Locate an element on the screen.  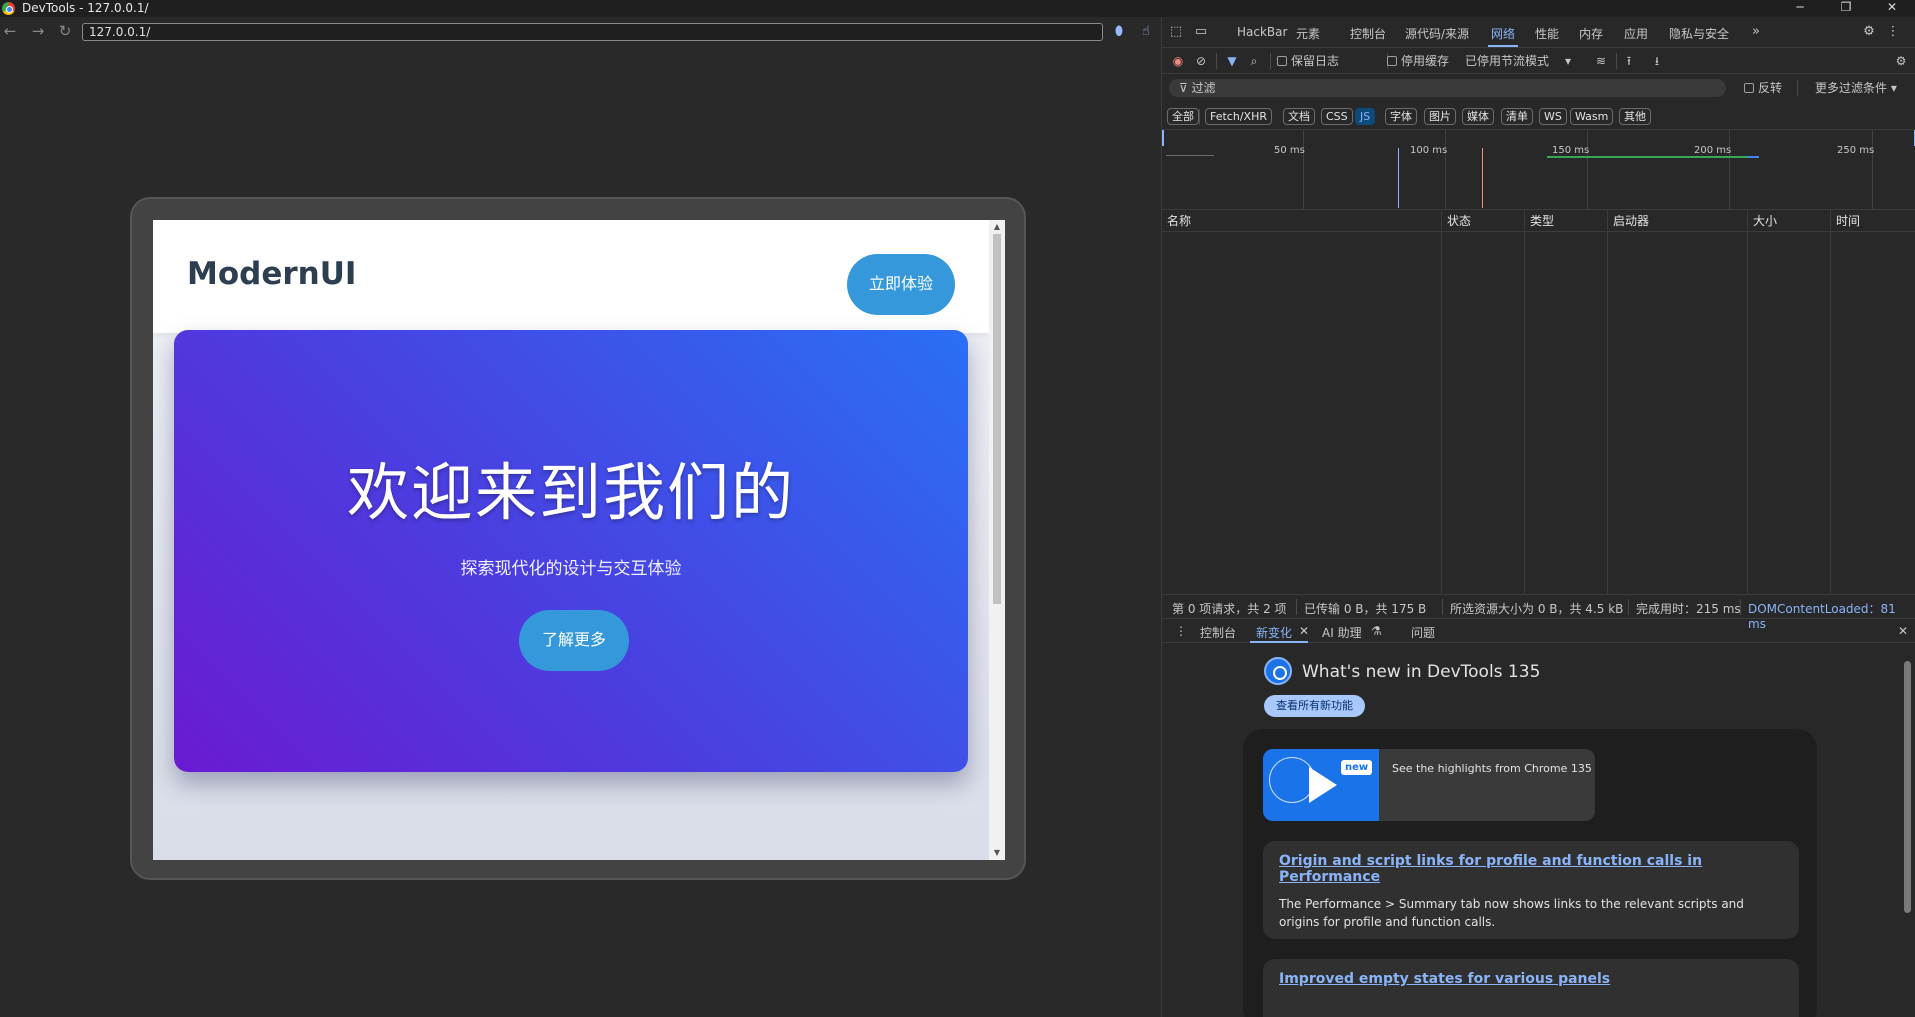
forward-icon: → is located at coordinates (38, 31).